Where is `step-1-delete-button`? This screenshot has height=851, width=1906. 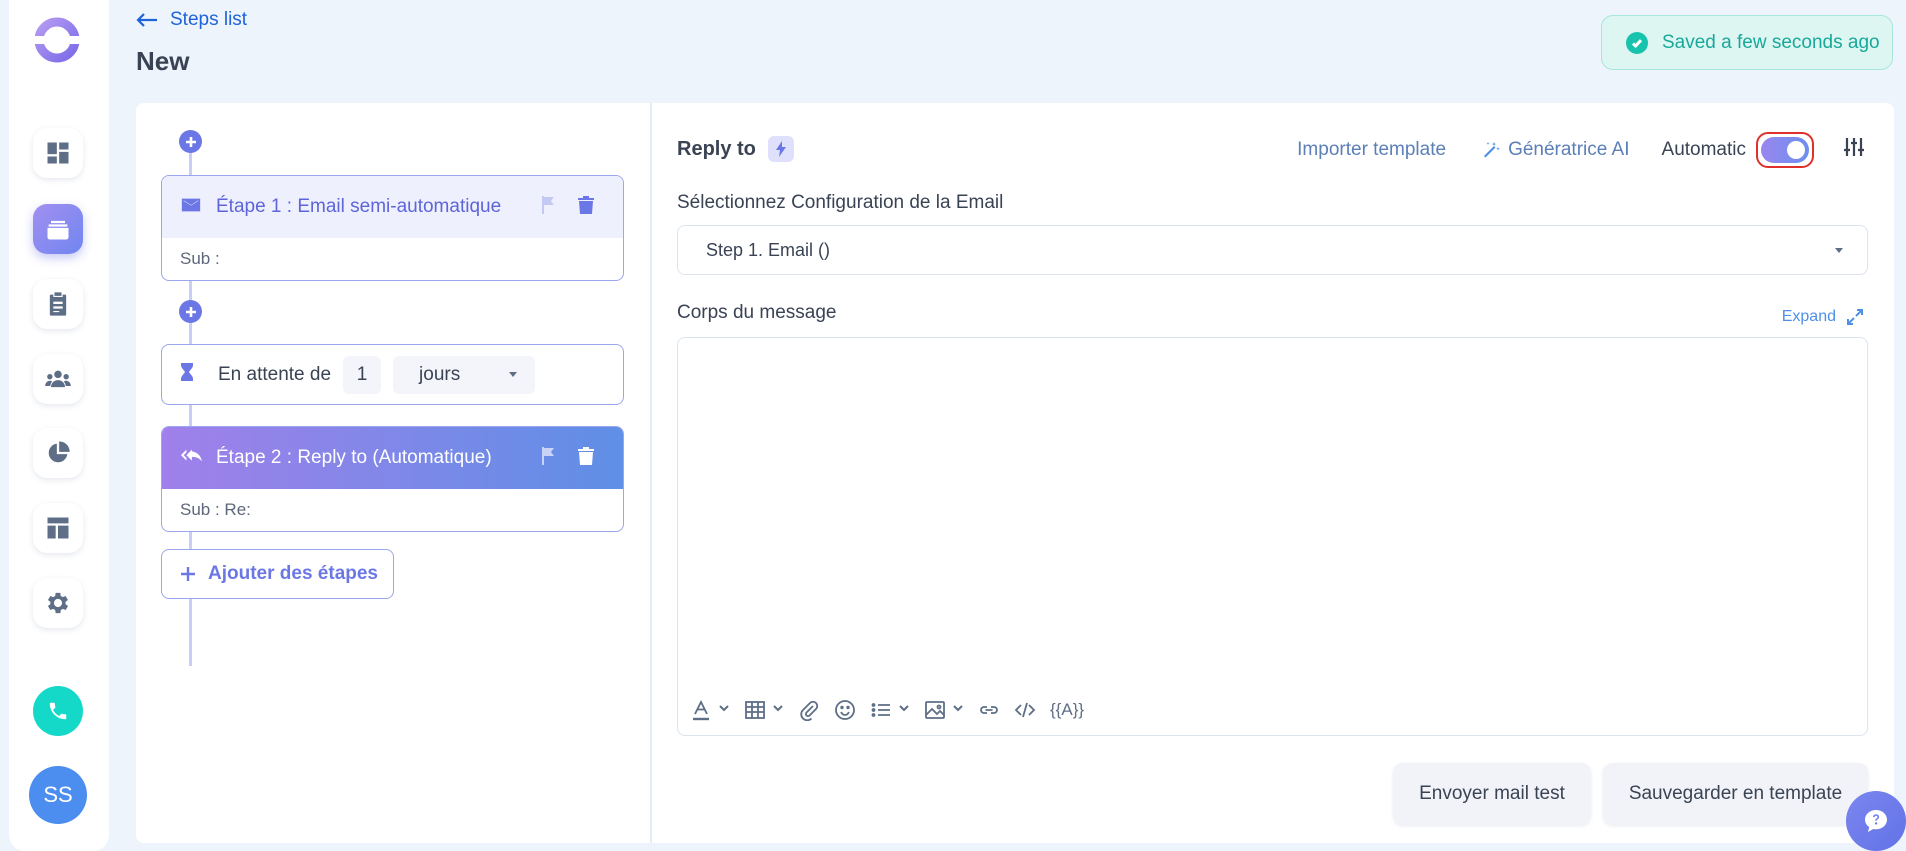 step-1-delete-button is located at coordinates (586, 207).